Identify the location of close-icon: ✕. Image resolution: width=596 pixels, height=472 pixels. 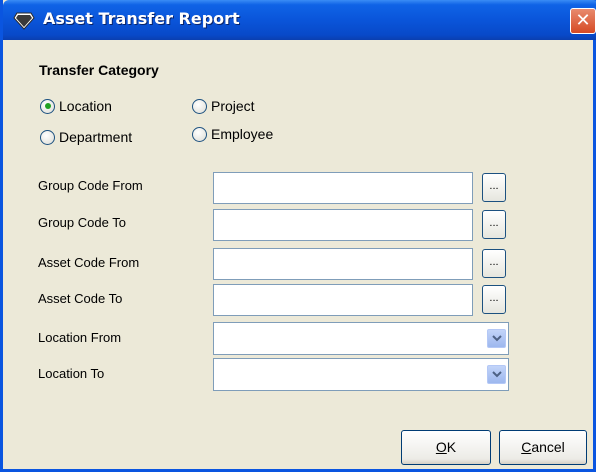
(583, 20).